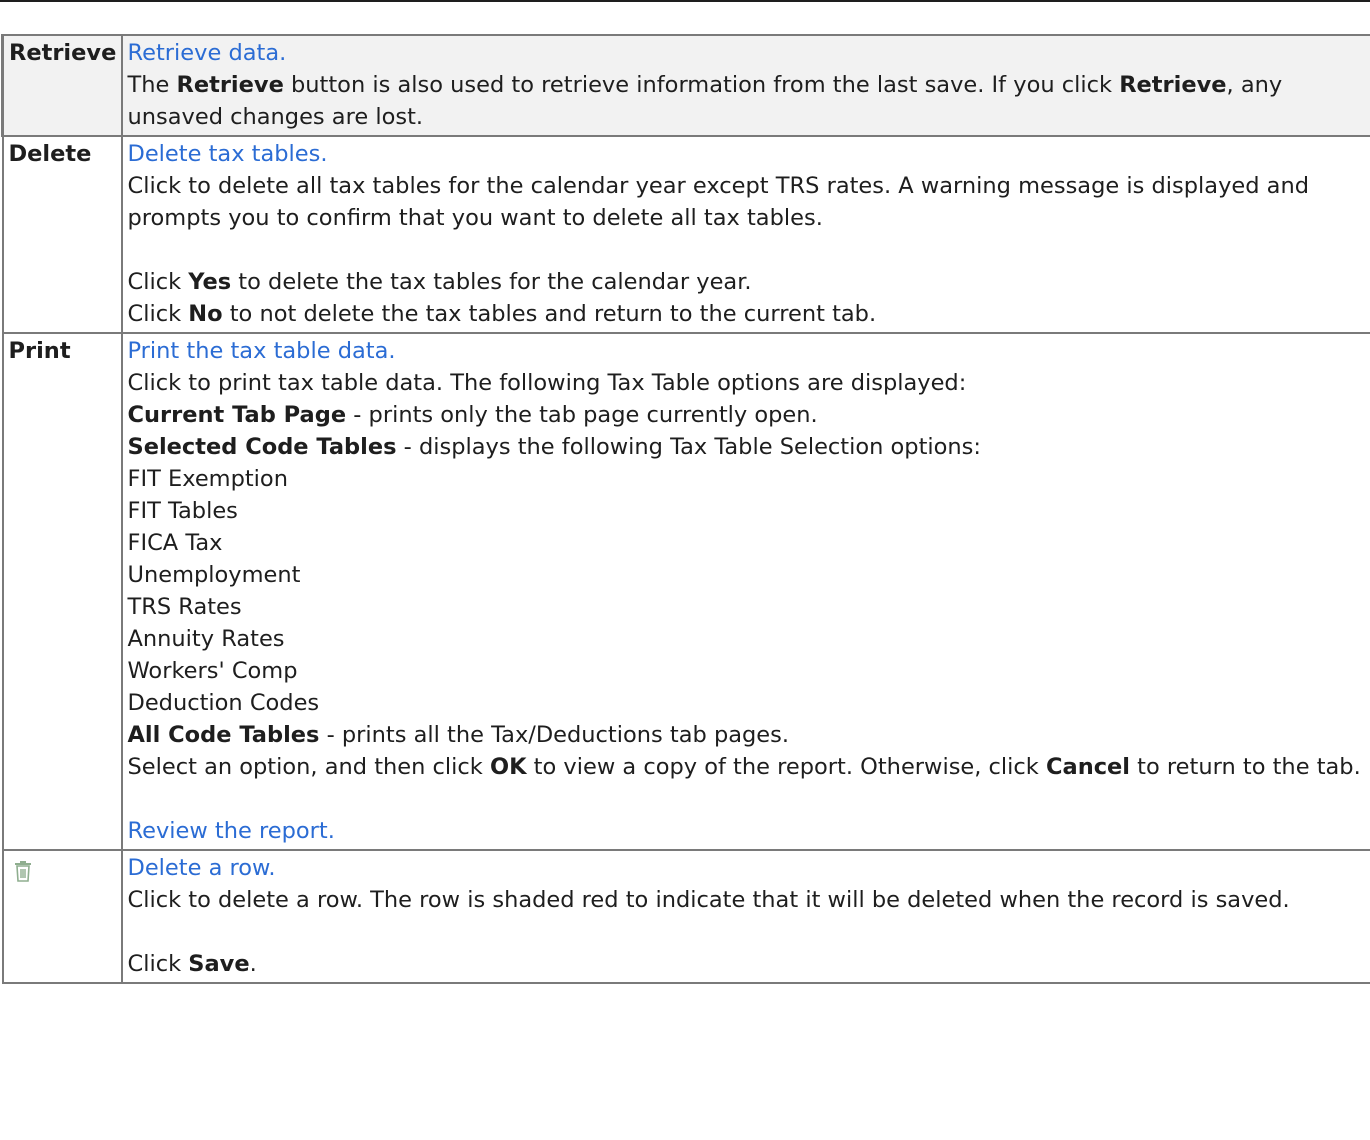 This screenshot has width=1370, height=1140. What do you see at coordinates (685, 1) in the screenshot?
I see `top-rule` at bounding box center [685, 1].